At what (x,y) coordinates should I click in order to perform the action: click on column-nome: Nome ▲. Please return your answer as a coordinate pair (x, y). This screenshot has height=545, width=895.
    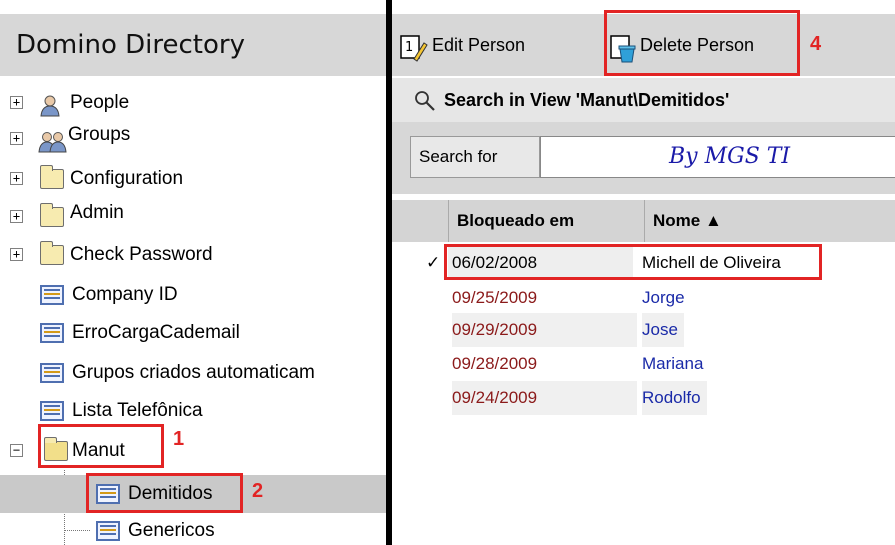
    Looking at the image, I should click on (769, 221).